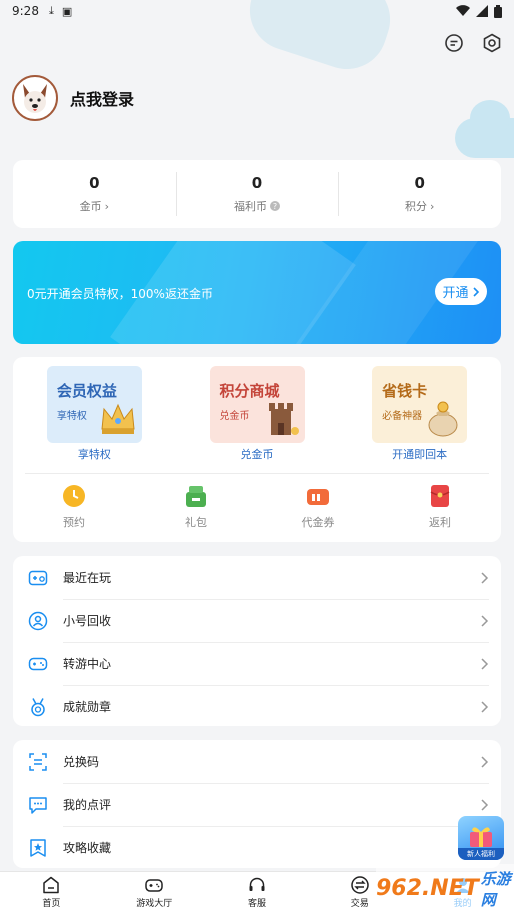 The height and width of the screenshot is (913, 514). What do you see at coordinates (415, 206) in the screenshot?
I see `points-label: 积分` at bounding box center [415, 206].